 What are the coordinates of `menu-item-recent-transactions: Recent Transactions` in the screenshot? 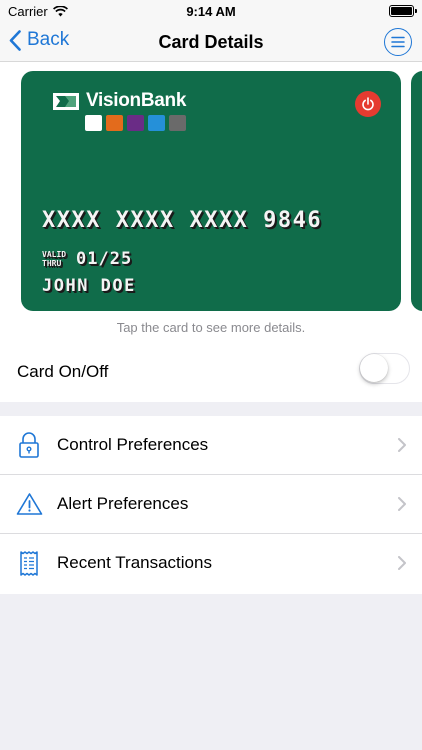 It's located at (211, 564).